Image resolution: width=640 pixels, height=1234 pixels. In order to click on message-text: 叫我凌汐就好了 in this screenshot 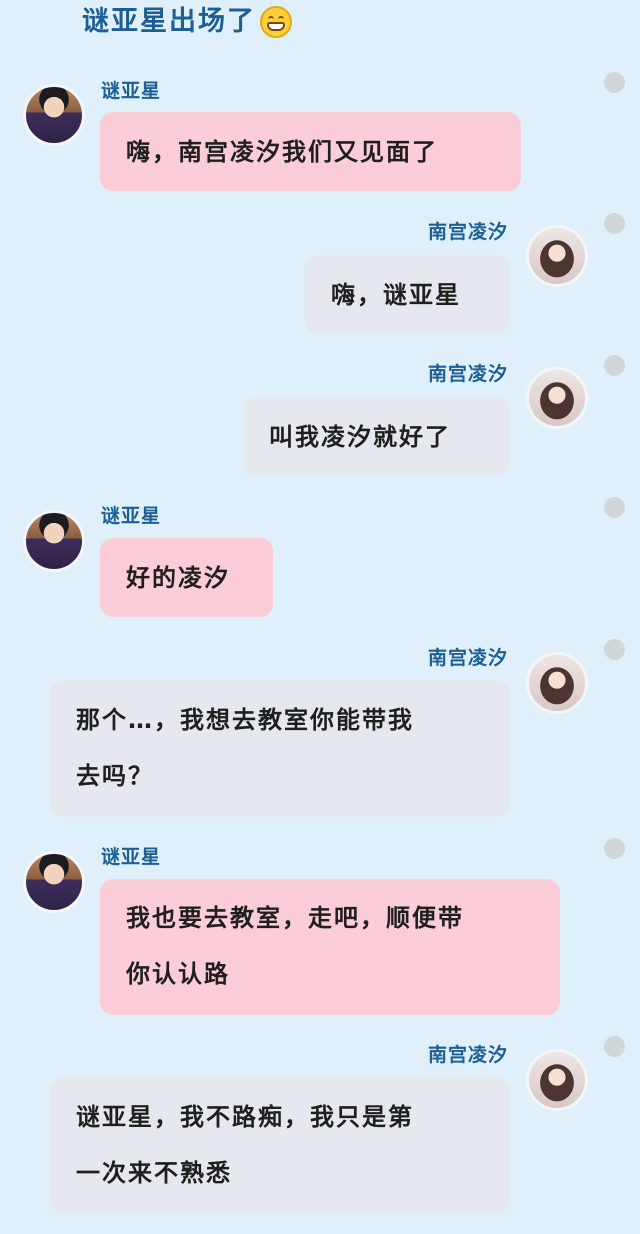, I will do `click(360, 436)`.